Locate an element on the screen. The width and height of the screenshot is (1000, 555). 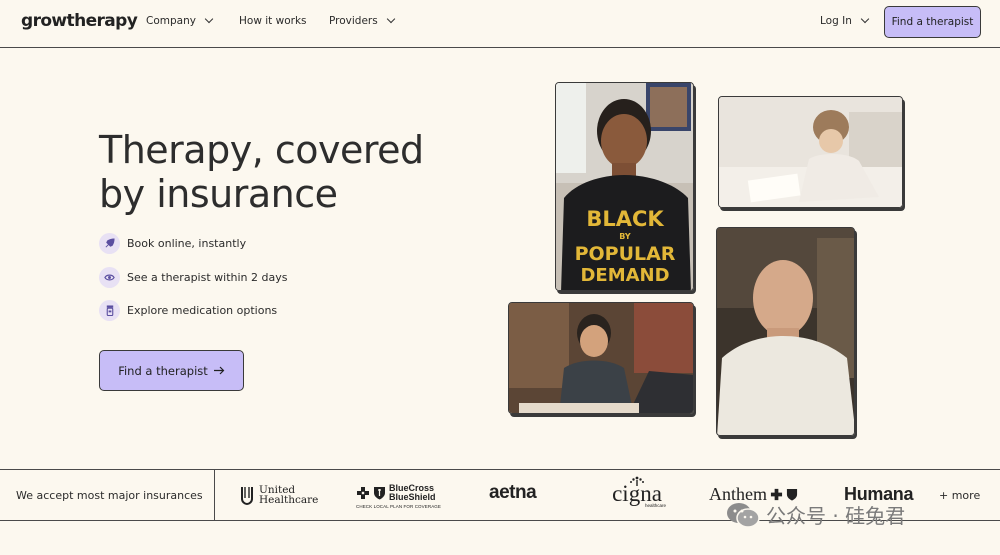
nav-how-it-works: How it works is located at coordinates (273, 21).